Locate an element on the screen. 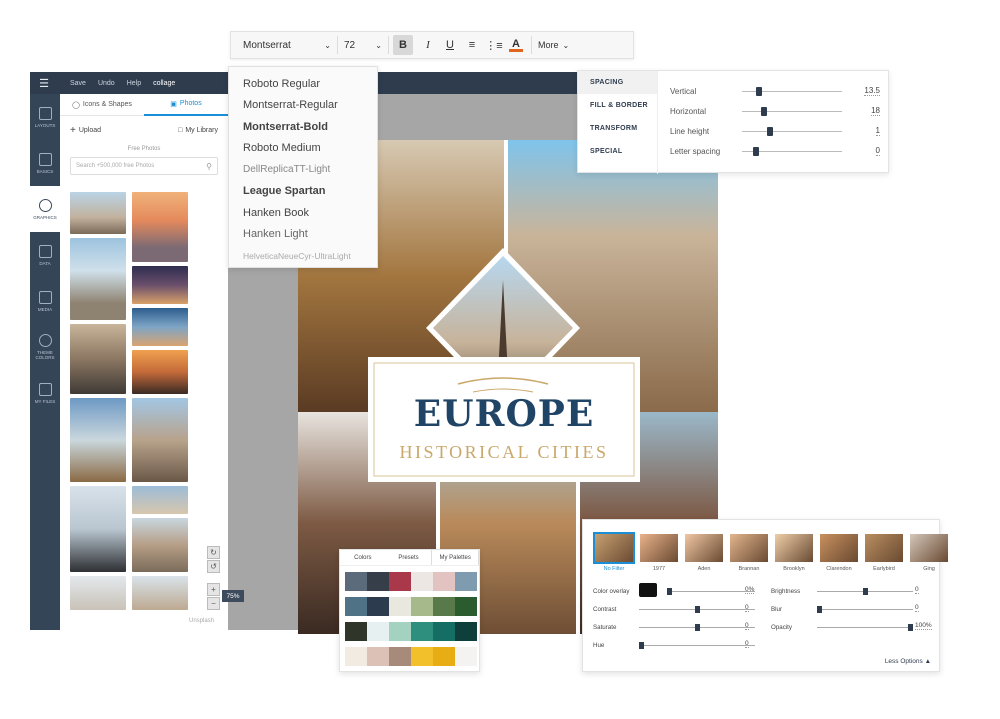 Image resolution: width=1000 pixels, height=719 pixels. help-button: Help is located at coordinates (134, 83).